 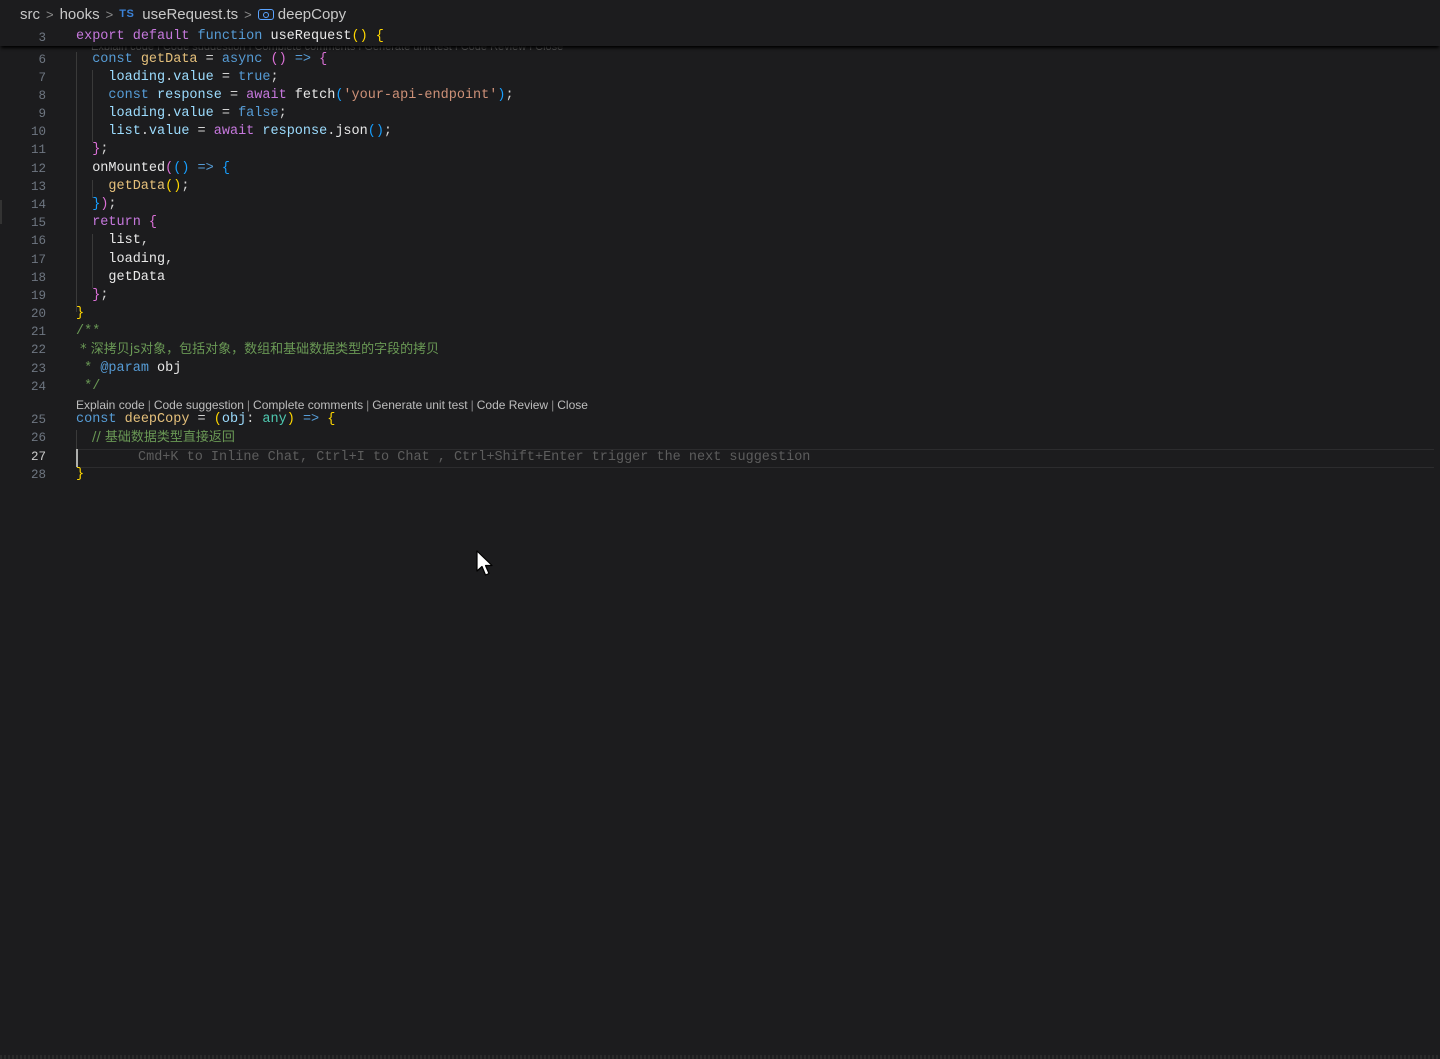 I want to click on code-line-20: 20 }, so click(x=720, y=314).